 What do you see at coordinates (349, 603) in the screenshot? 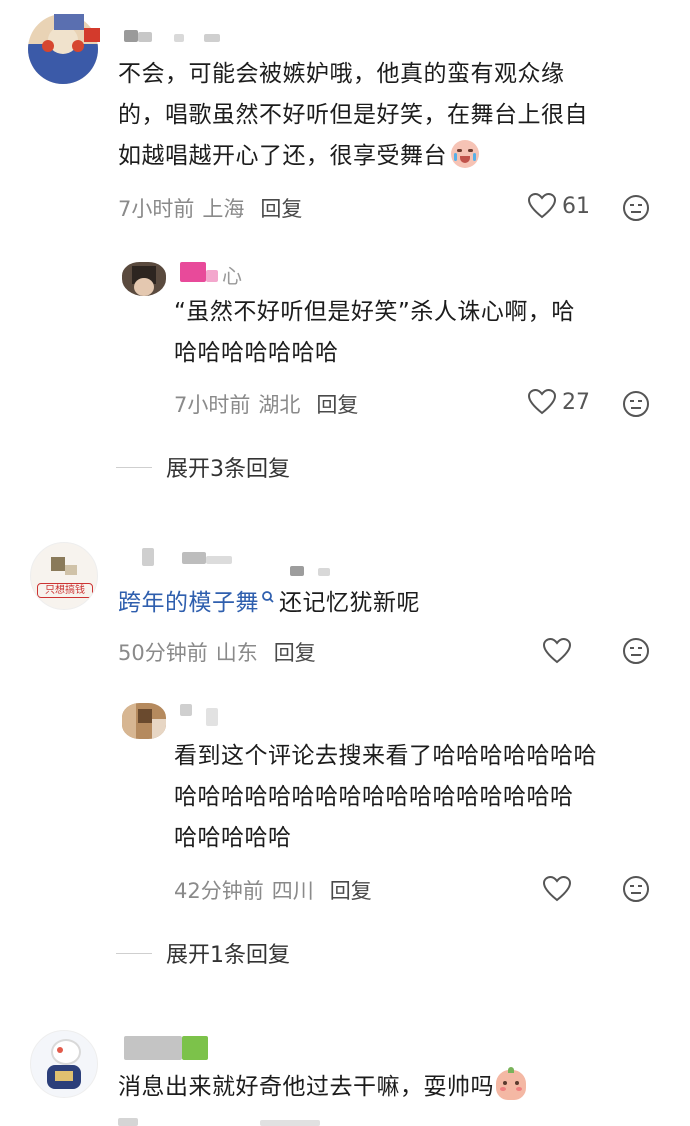
I see `comment-text-rest: 还记忆犹新呢` at bounding box center [349, 603].